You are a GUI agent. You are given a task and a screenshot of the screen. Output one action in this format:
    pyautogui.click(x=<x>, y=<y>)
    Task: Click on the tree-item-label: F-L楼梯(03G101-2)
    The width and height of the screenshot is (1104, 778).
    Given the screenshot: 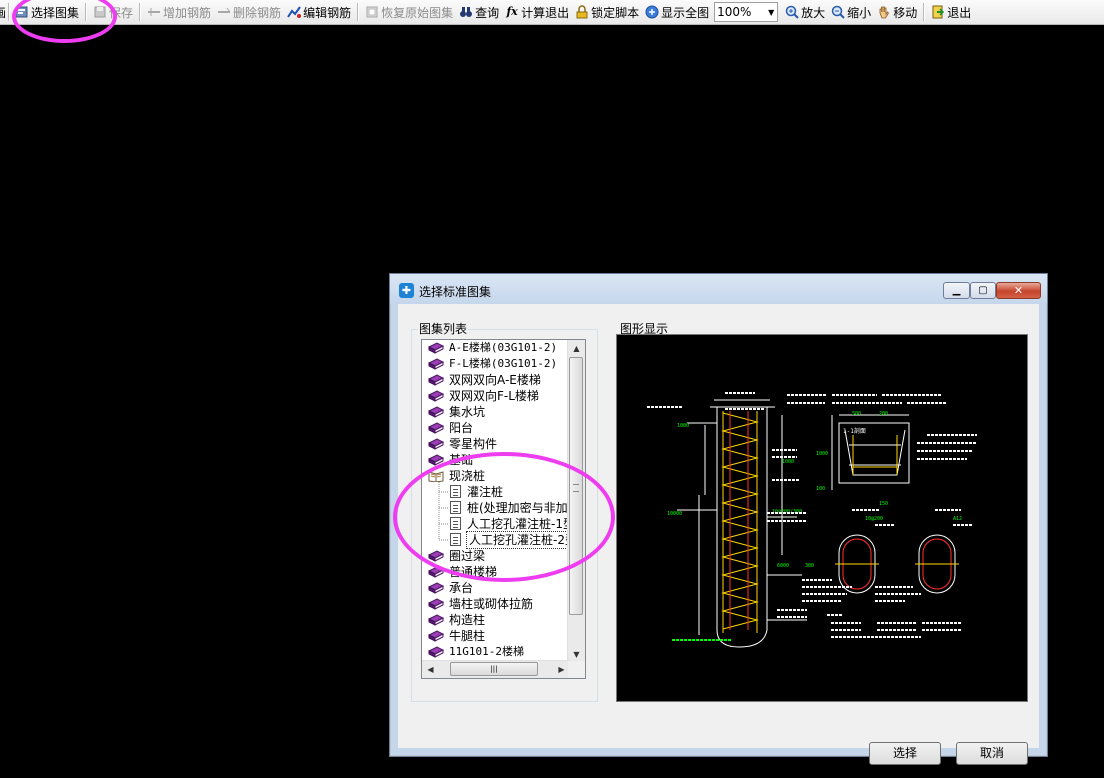 What is the action you would take?
    pyautogui.click(x=503, y=363)
    